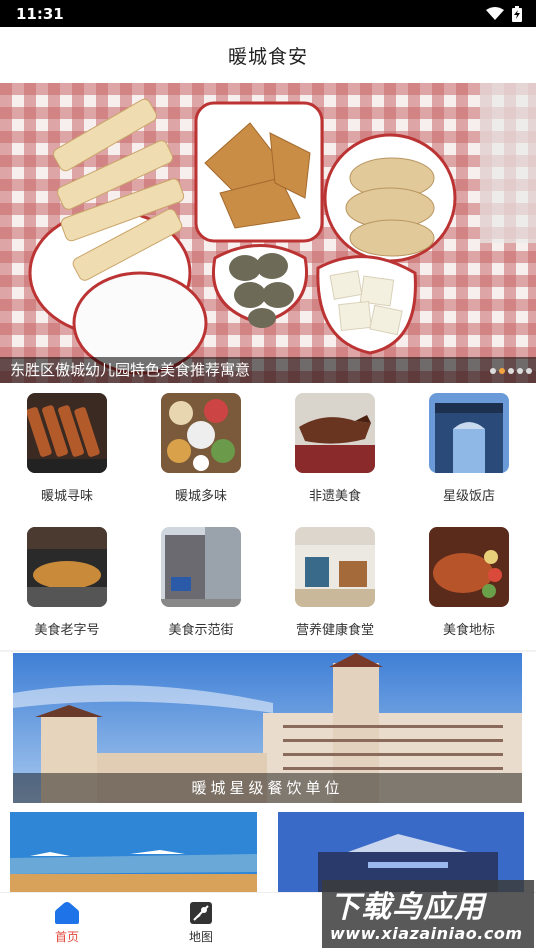 The height and width of the screenshot is (952, 536). What do you see at coordinates (200, 937) in the screenshot?
I see `tab-label: 地图` at bounding box center [200, 937].